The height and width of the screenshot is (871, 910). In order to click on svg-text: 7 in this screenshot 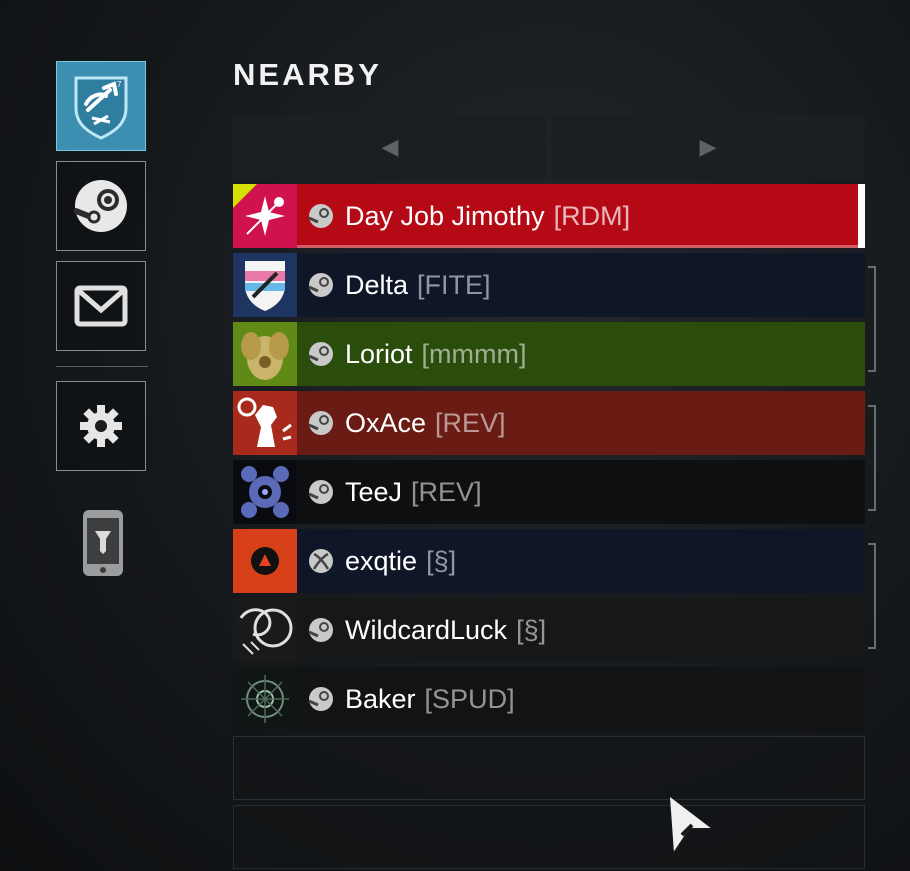, I will do `click(119, 84)`.